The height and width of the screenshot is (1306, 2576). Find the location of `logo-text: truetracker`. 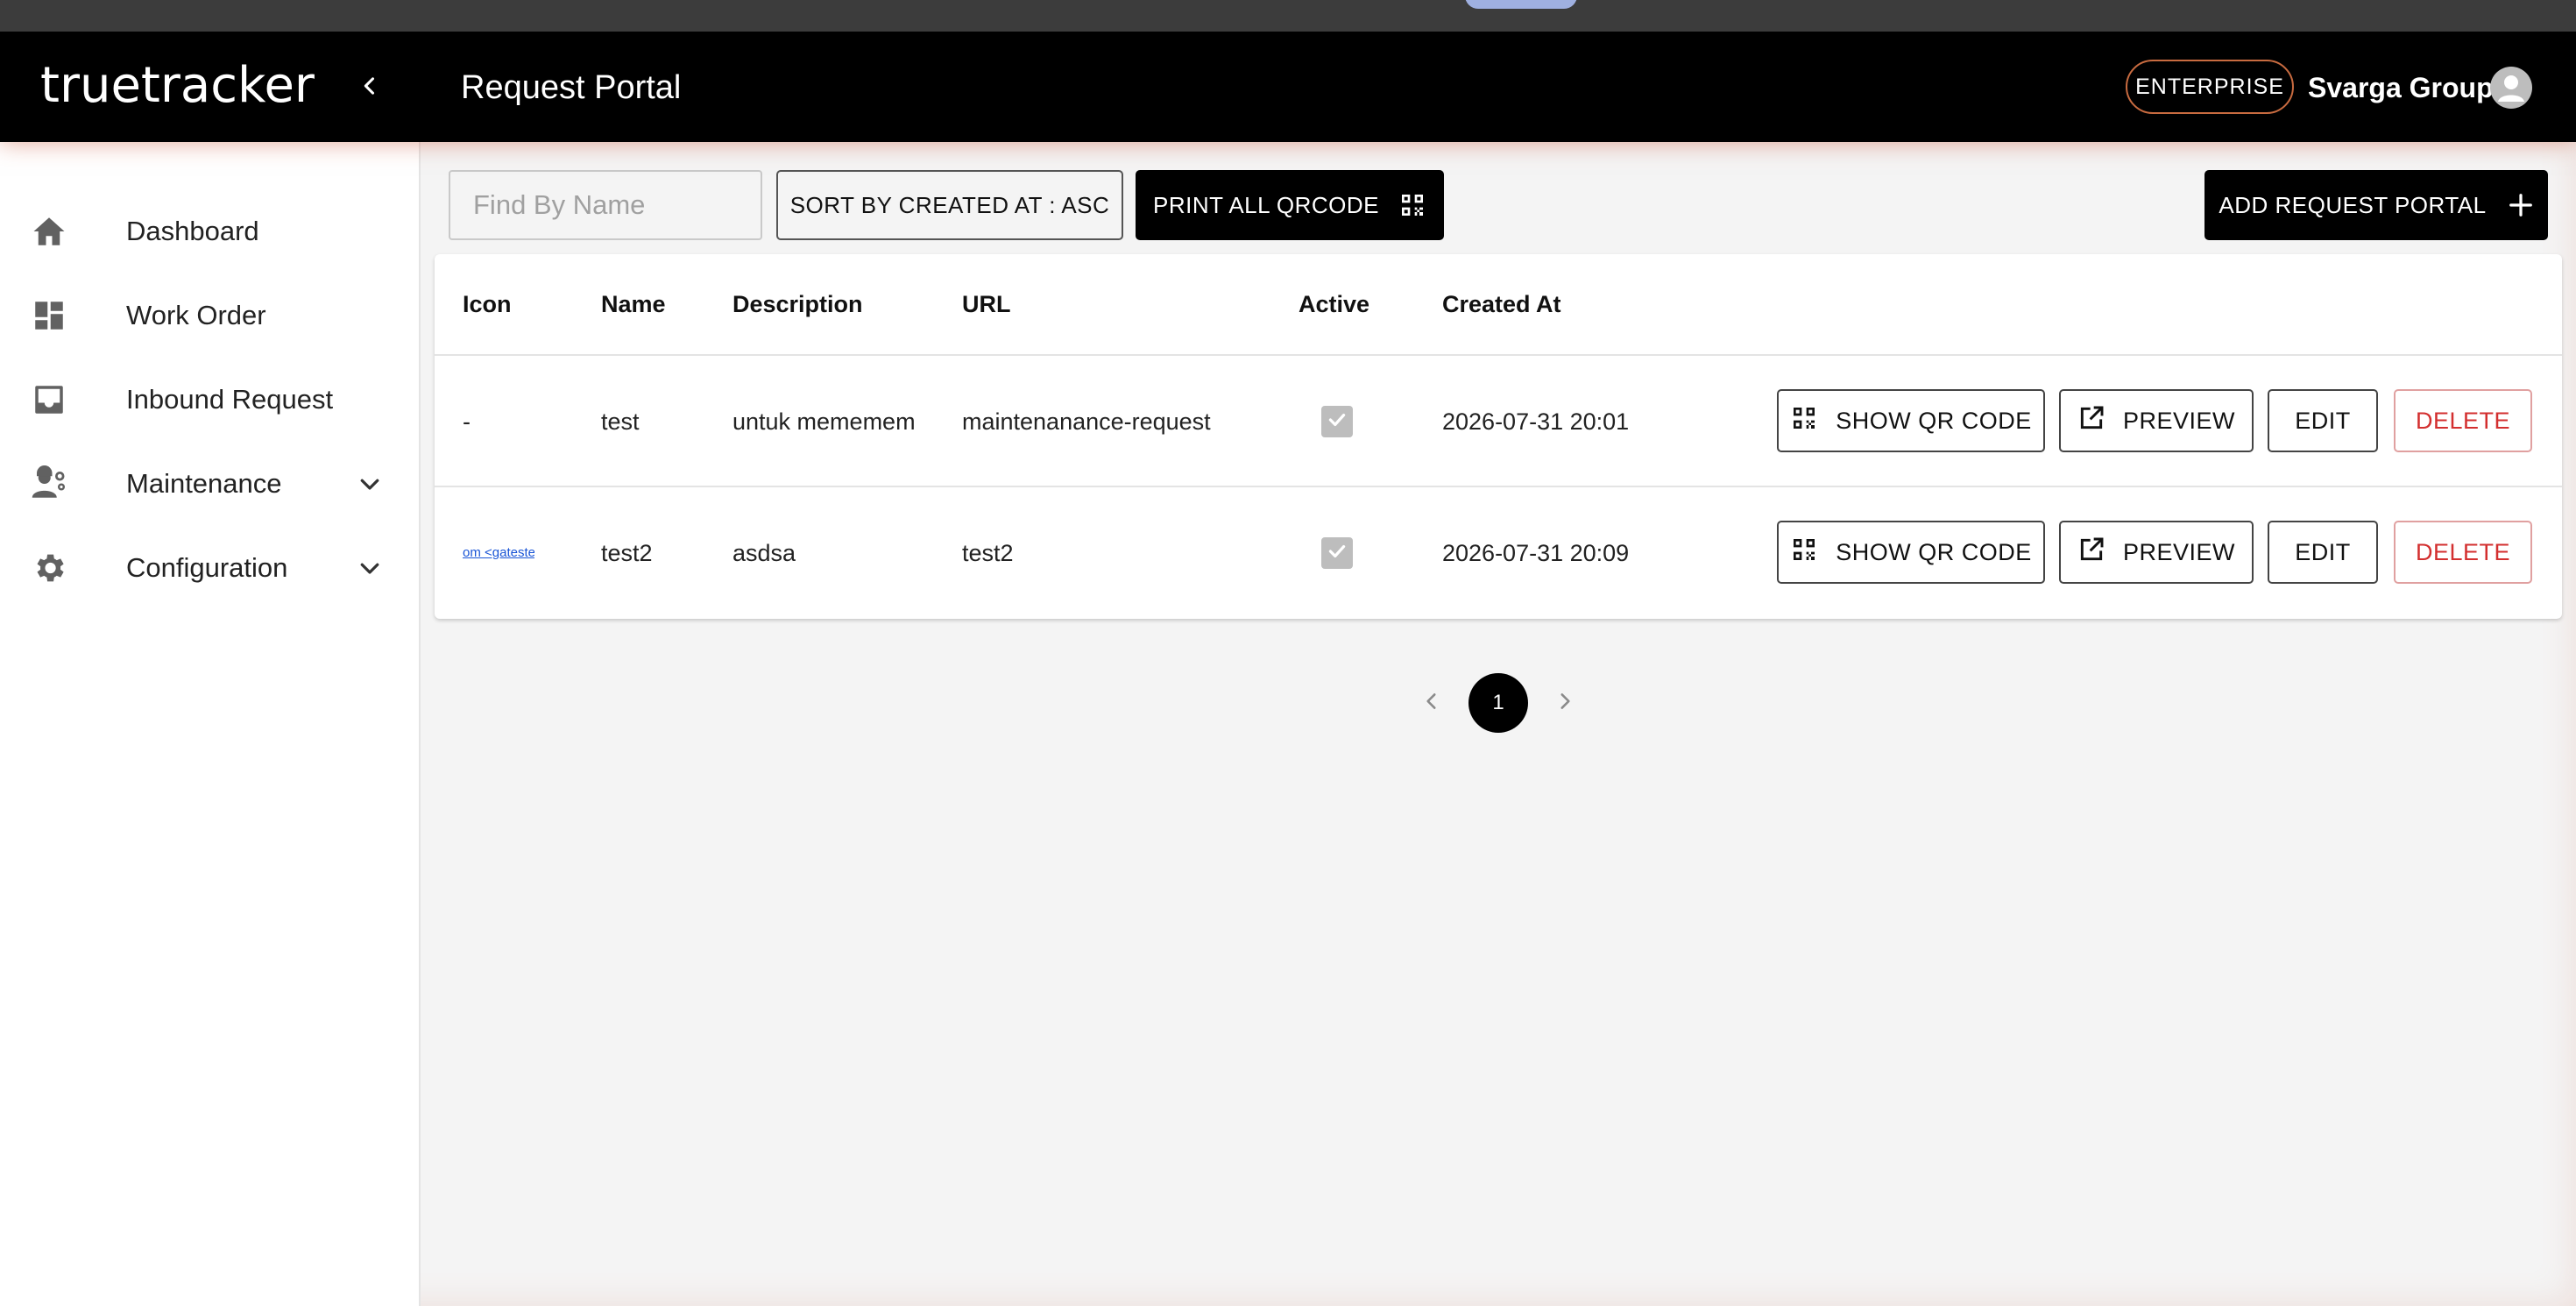

logo-text: truetracker is located at coordinates (177, 85).